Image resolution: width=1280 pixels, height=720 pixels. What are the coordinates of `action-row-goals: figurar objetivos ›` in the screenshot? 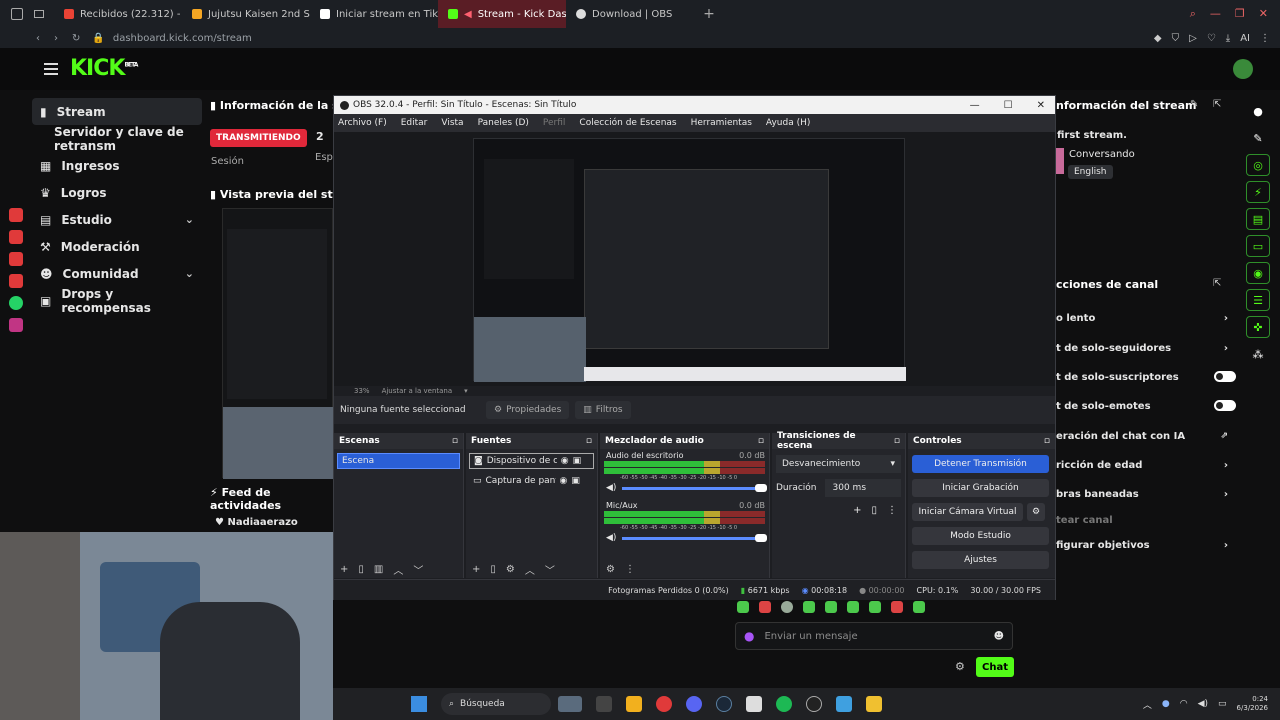 It's located at (1146, 545).